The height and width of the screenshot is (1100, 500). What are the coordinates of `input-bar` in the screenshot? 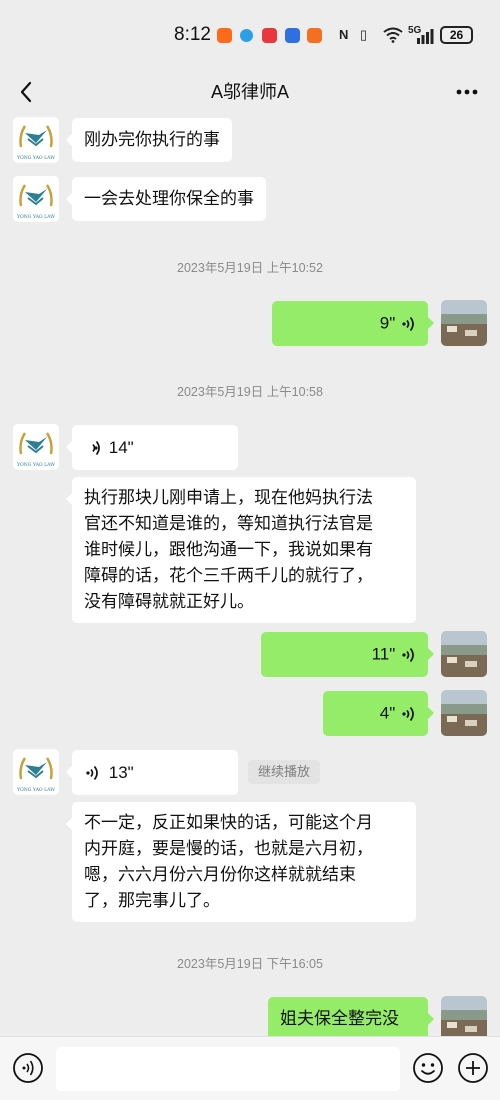 It's located at (250, 1068).